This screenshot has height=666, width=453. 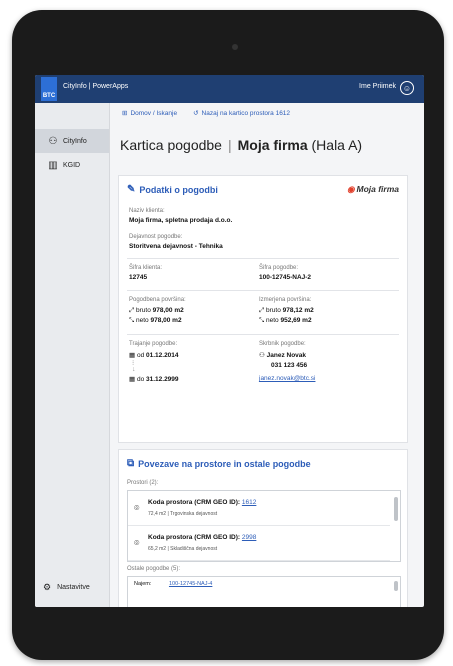 I want to click on activity-label: Dejavnost pogodbe:, so click(x=156, y=237).